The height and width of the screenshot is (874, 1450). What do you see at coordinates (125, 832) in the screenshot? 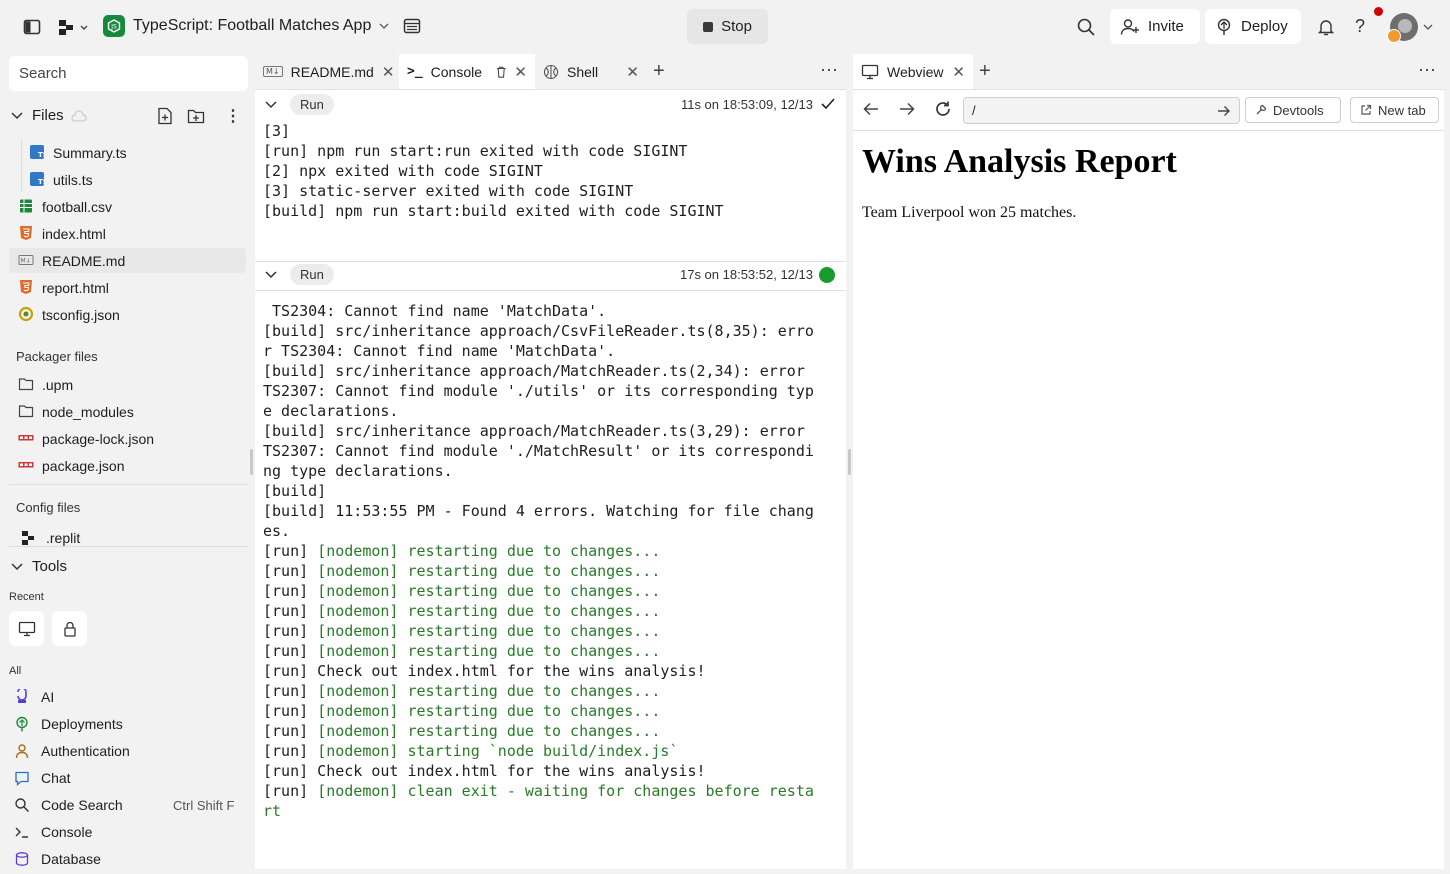
I see `tool-item: Console` at bounding box center [125, 832].